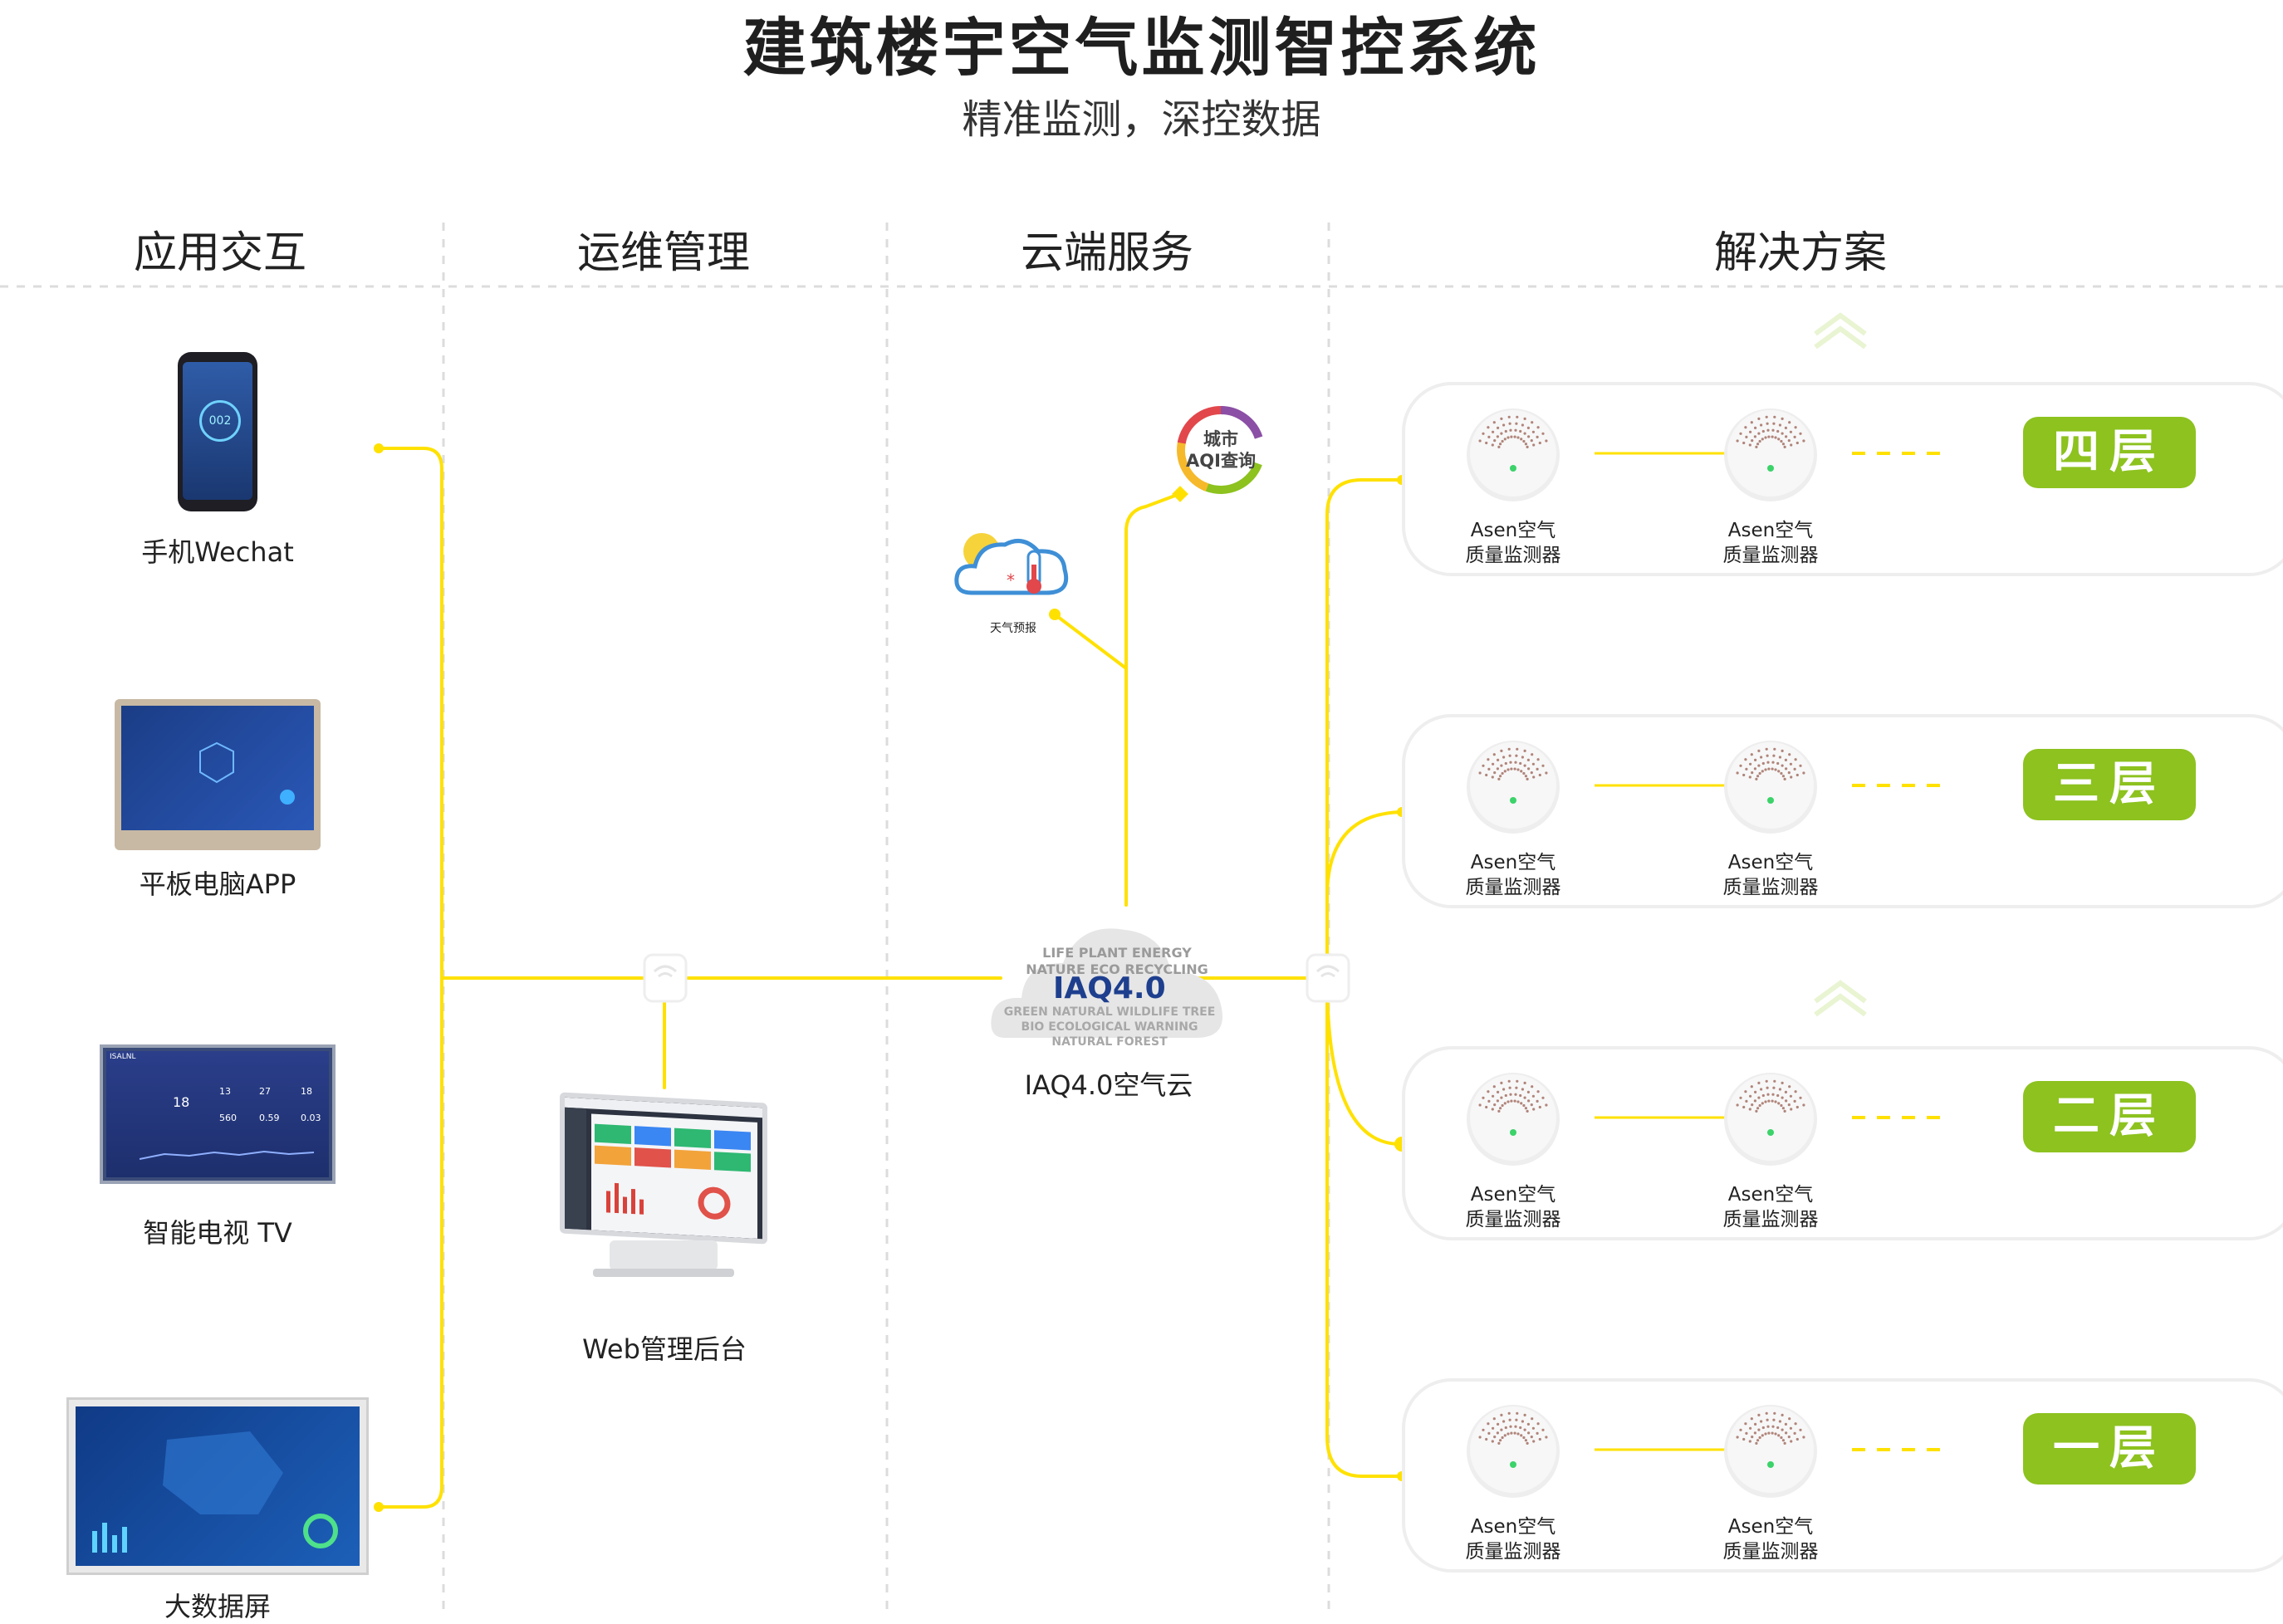  Describe the element at coordinates (1142, 1042) in the screenshot. I see `cloud-word: FOREST` at that location.